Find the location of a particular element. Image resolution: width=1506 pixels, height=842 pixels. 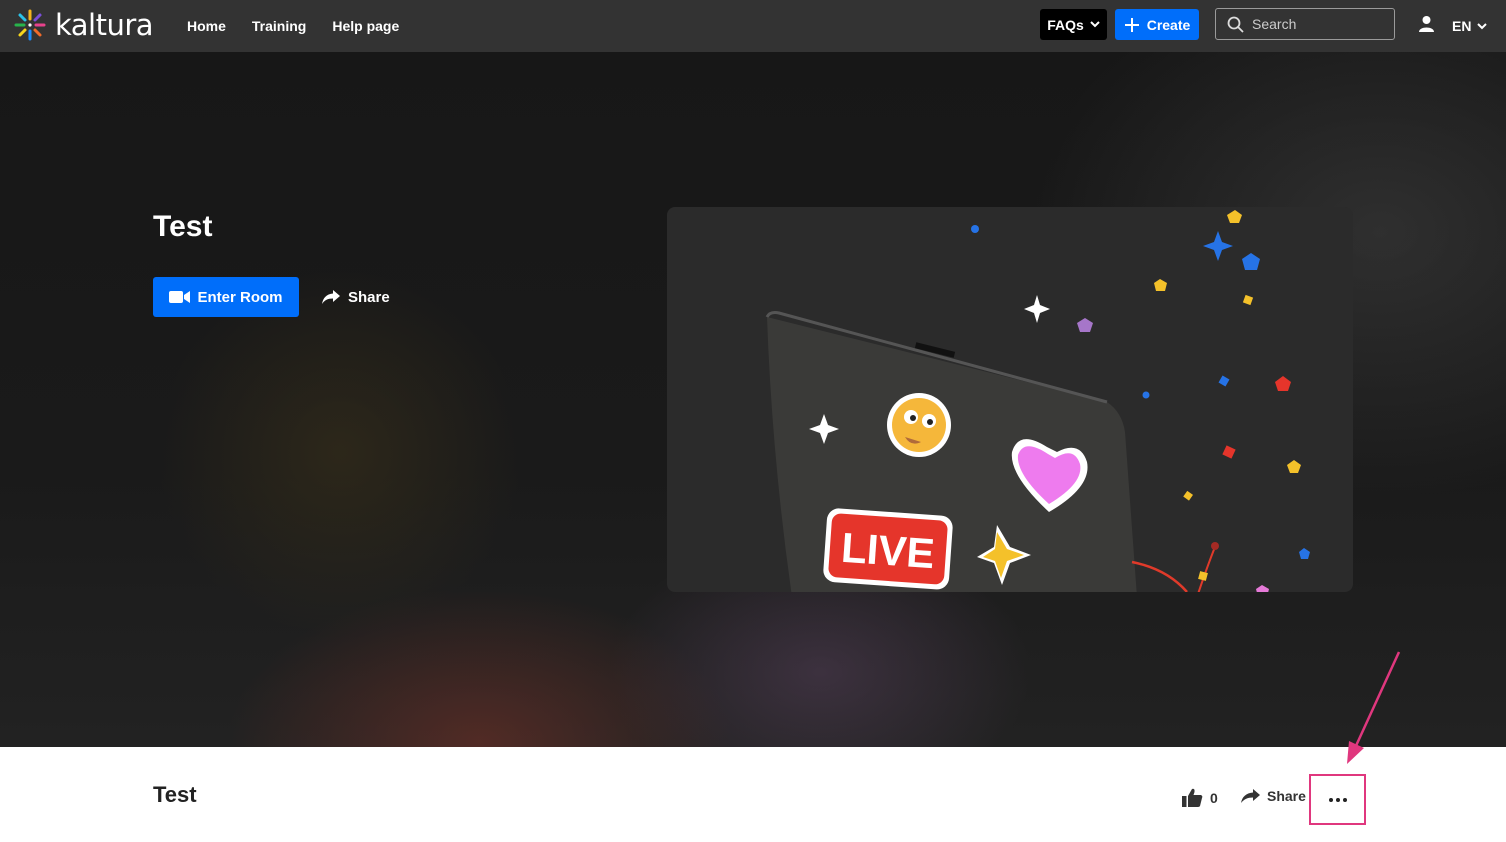

more-actions-button is located at coordinates (1337, 799).